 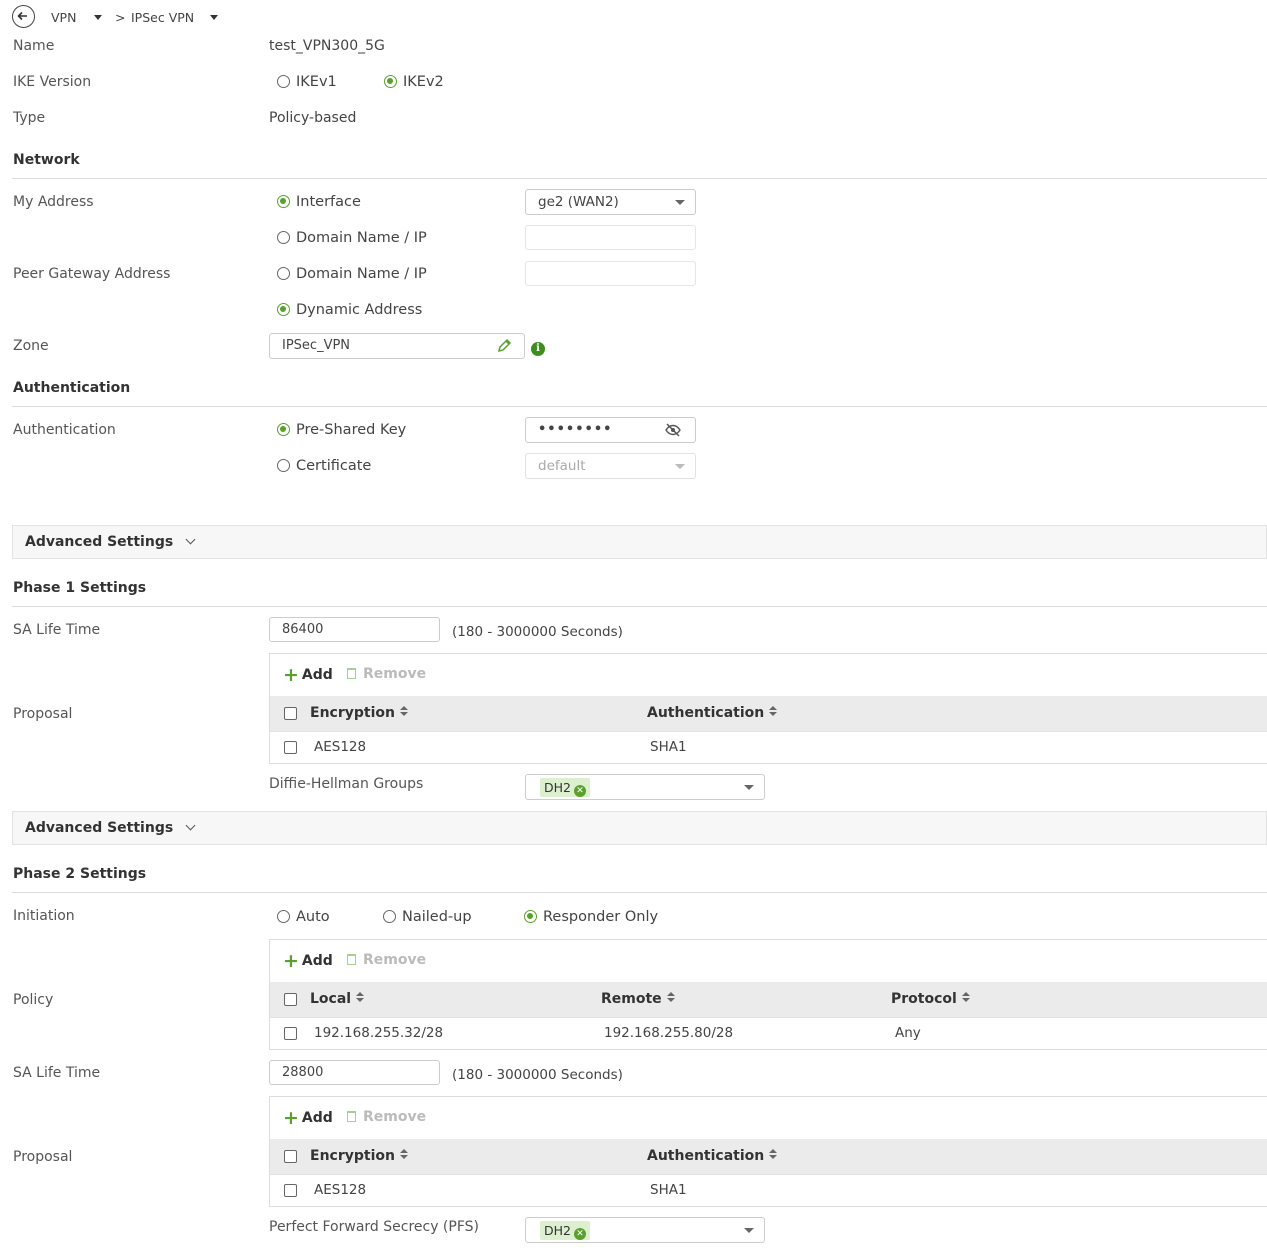 I want to click on peer-domain-input, so click(x=610, y=273).